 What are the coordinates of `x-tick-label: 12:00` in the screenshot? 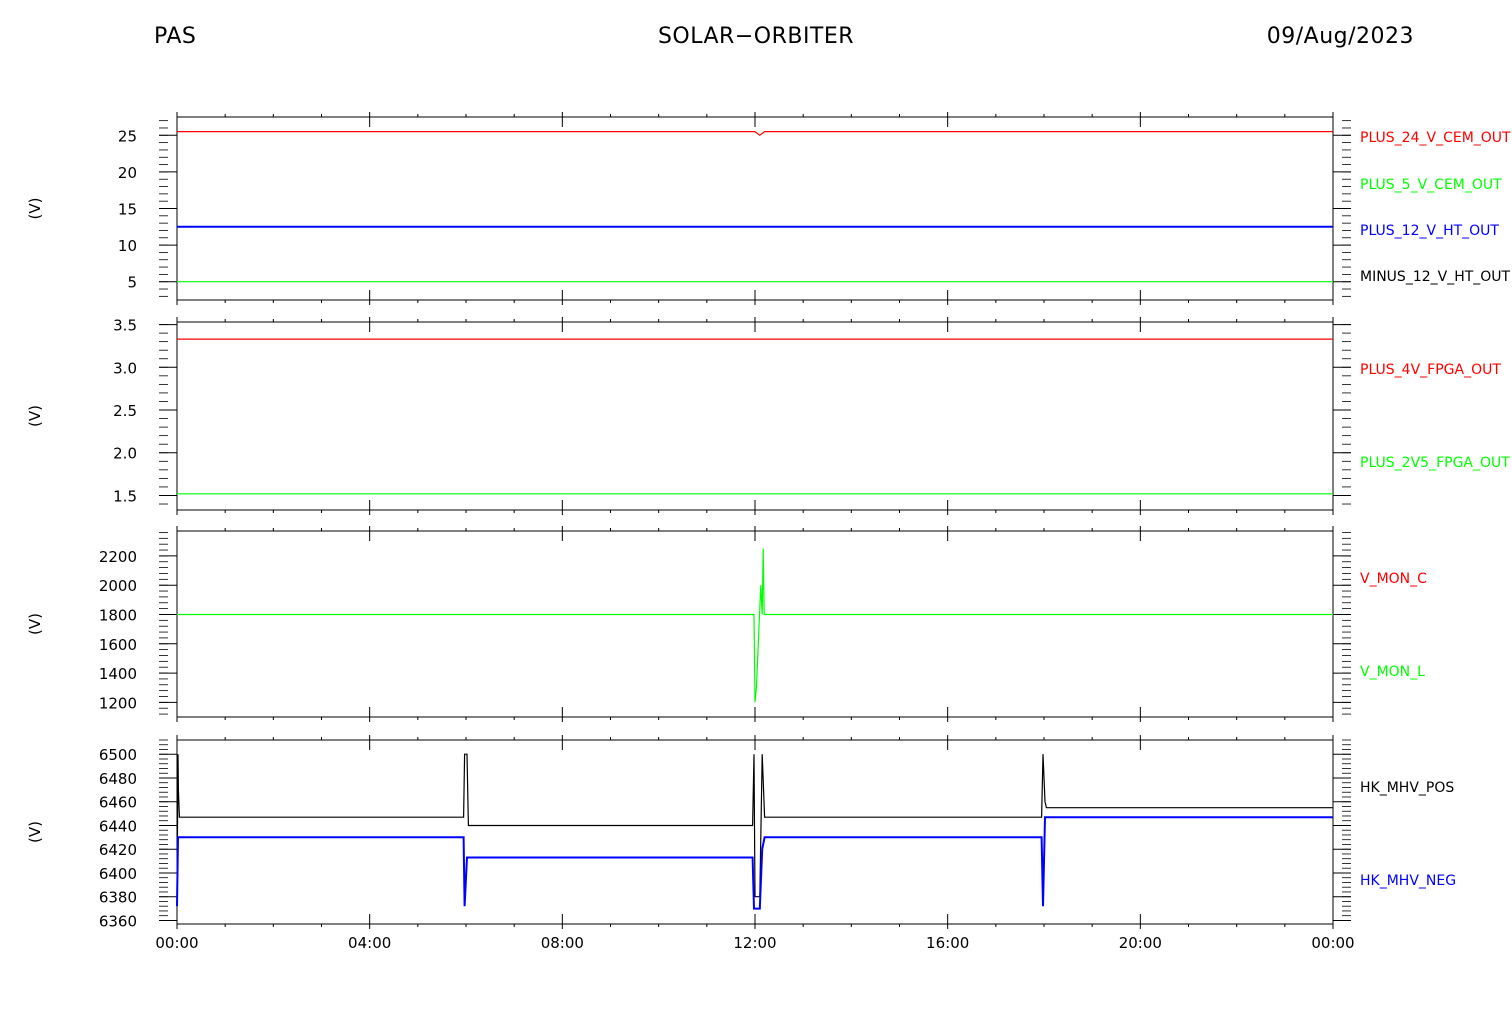 It's located at (754, 943).